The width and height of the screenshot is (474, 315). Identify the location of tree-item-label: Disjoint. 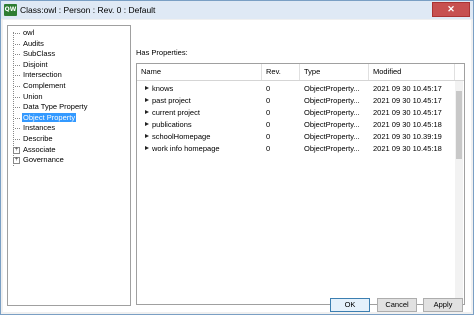
(35, 64).